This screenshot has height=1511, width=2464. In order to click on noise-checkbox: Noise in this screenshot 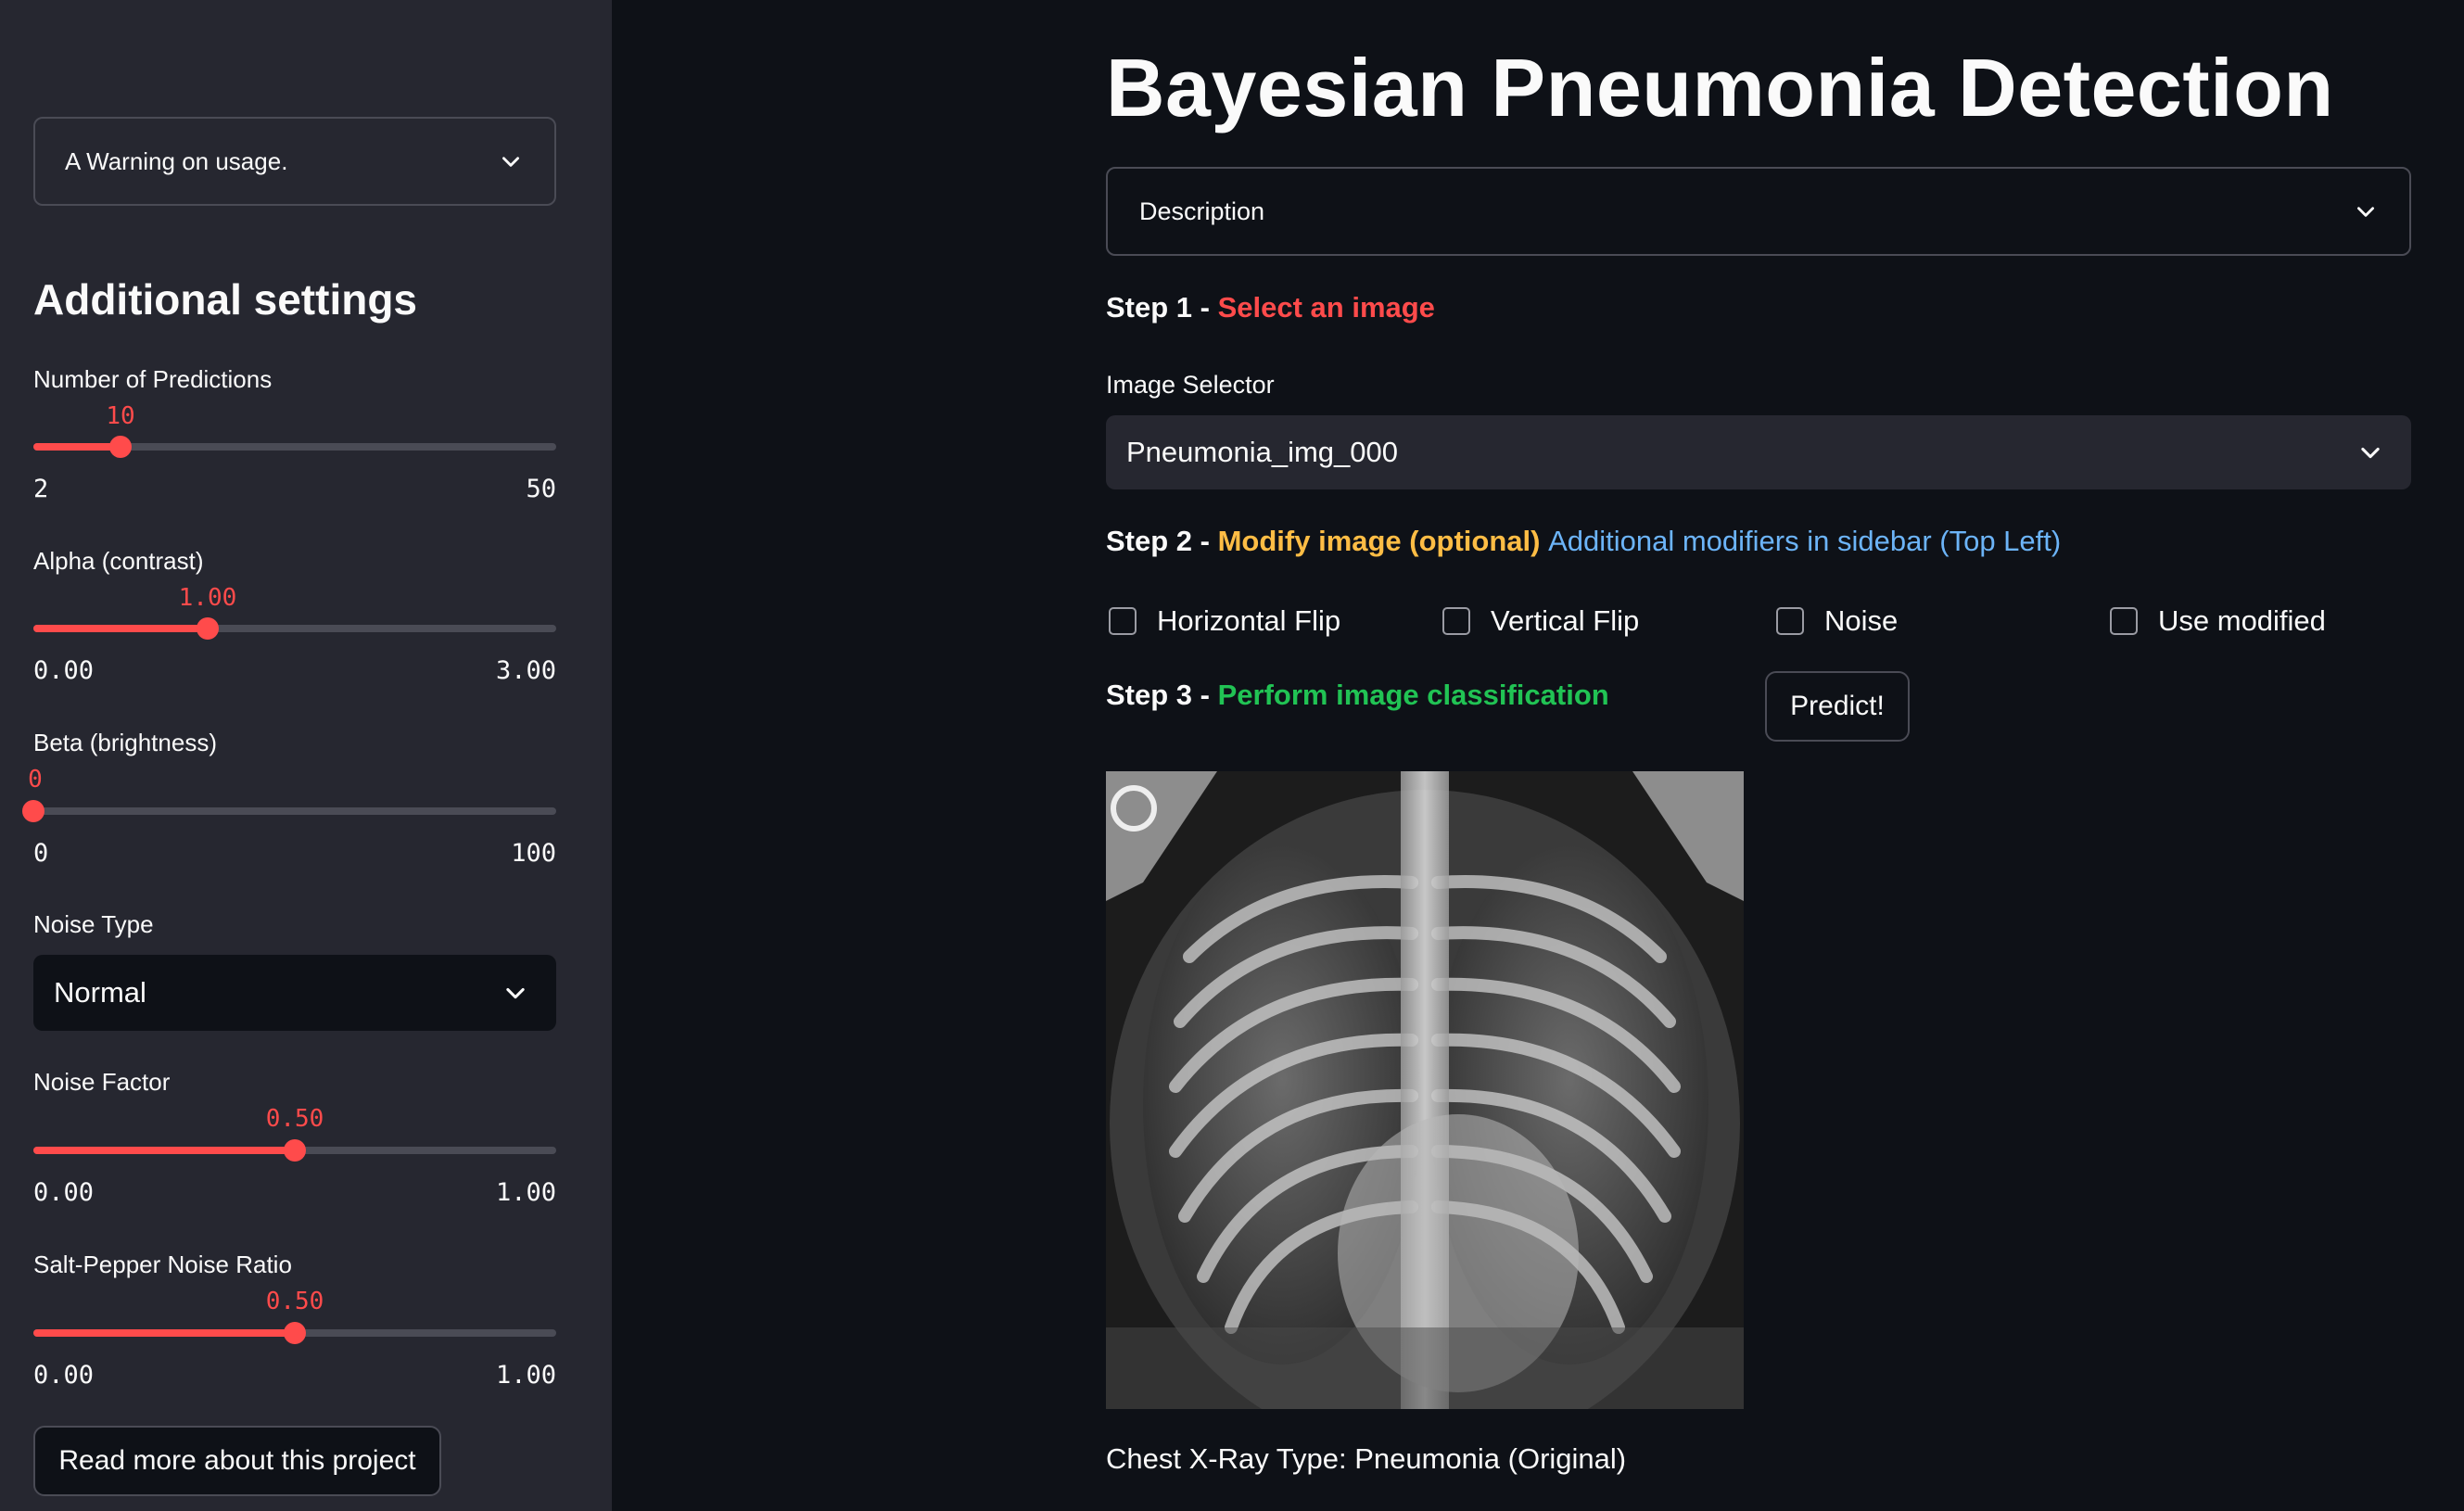, I will do `click(1837, 621)`.